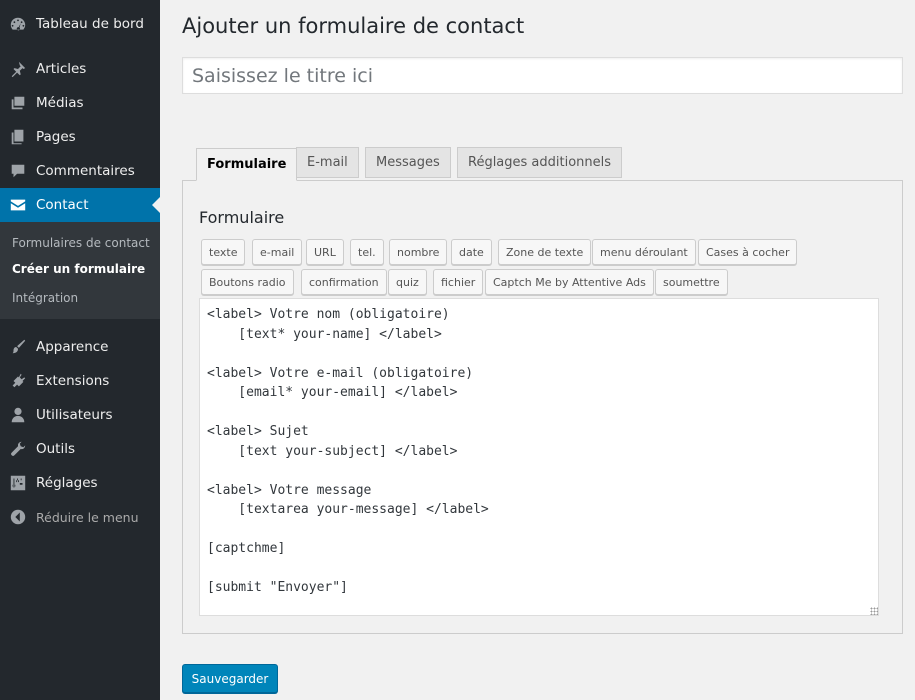  I want to click on tag-button-email: e-mail, so click(277, 252).